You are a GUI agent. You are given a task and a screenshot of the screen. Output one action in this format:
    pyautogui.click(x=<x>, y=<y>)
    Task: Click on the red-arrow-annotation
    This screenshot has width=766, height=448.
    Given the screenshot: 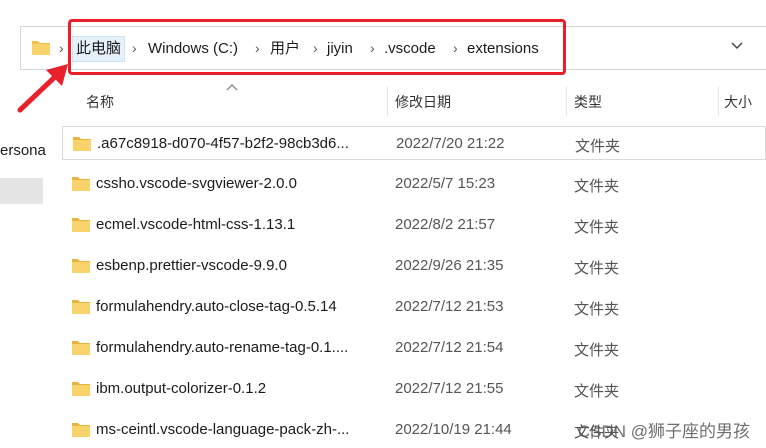 What is the action you would take?
    pyautogui.click(x=46, y=88)
    